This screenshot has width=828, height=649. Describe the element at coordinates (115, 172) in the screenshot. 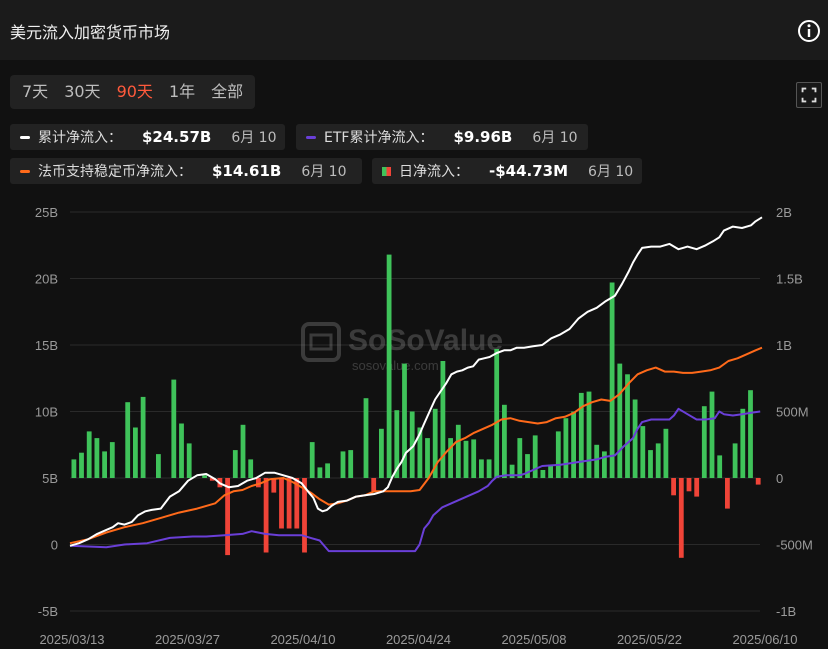

I see `legend-label: 法币支持稳定币净流入：` at that location.